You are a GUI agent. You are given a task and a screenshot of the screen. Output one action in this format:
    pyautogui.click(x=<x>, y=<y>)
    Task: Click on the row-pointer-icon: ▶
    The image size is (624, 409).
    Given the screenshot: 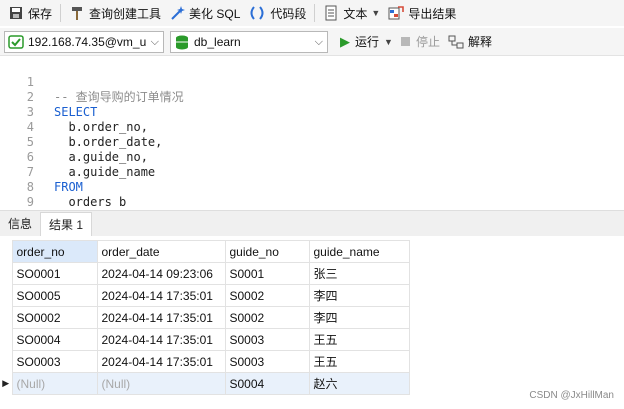 What is the action you would take?
    pyautogui.click(x=6, y=383)
    